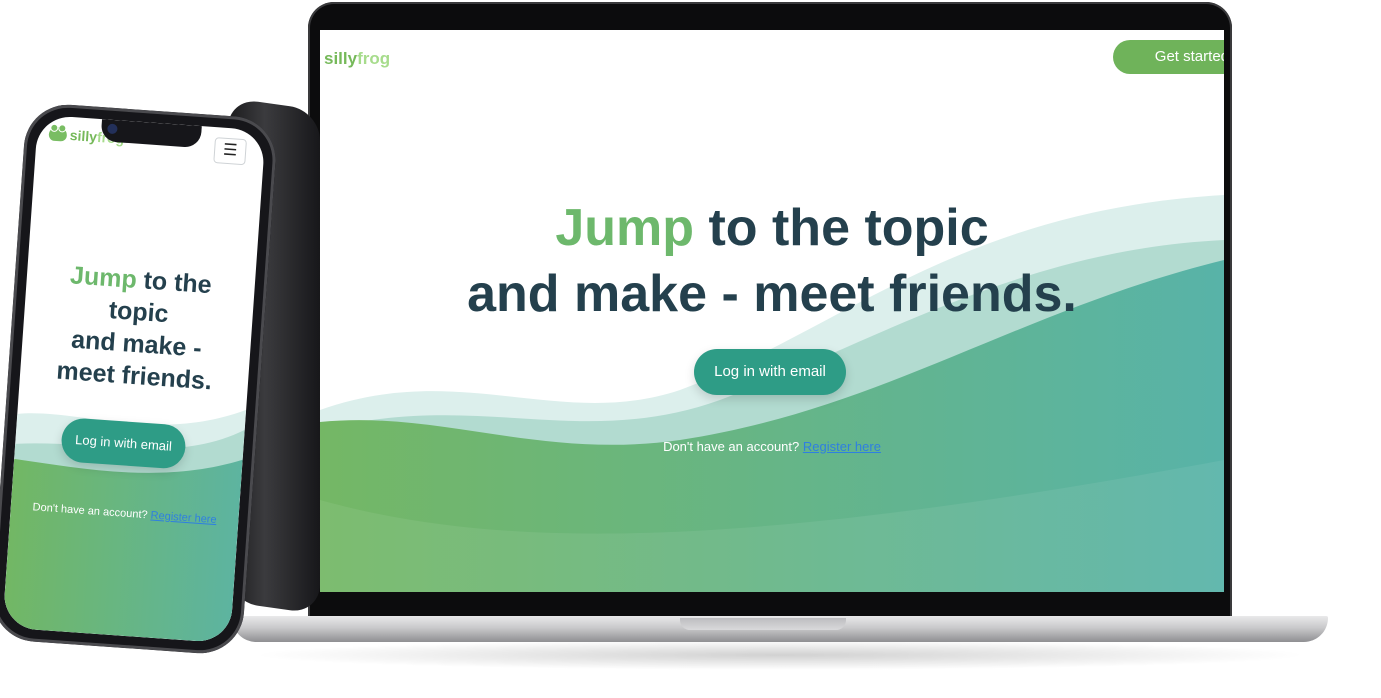 The width and height of the screenshot is (1381, 698). I want to click on signup-prompt: Don't have an account? Register here, so click(772, 446).